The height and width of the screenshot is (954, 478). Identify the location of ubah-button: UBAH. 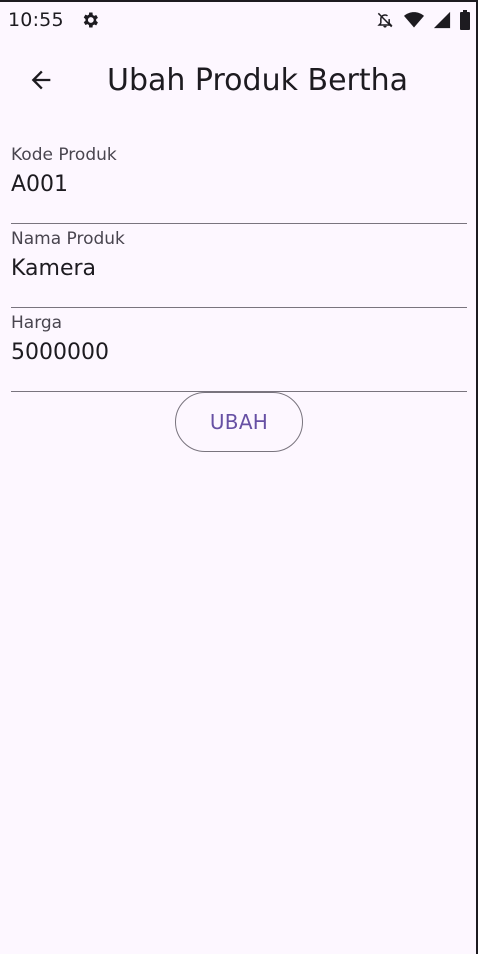
(239, 422).